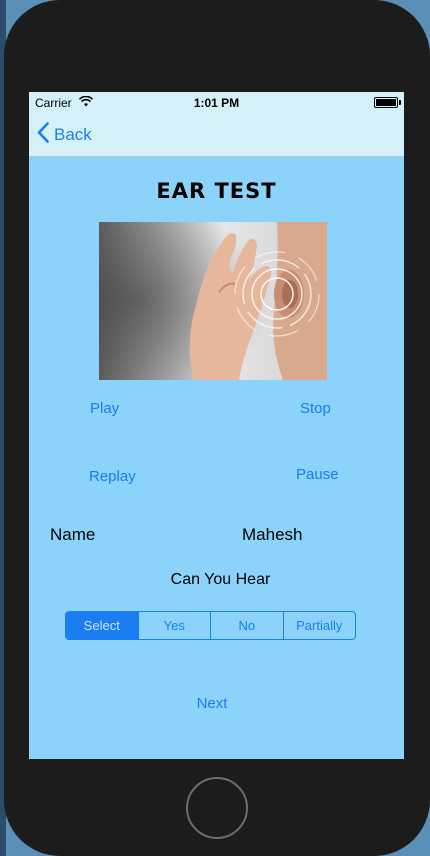  What do you see at coordinates (104, 408) in the screenshot?
I see `play-button: Play` at bounding box center [104, 408].